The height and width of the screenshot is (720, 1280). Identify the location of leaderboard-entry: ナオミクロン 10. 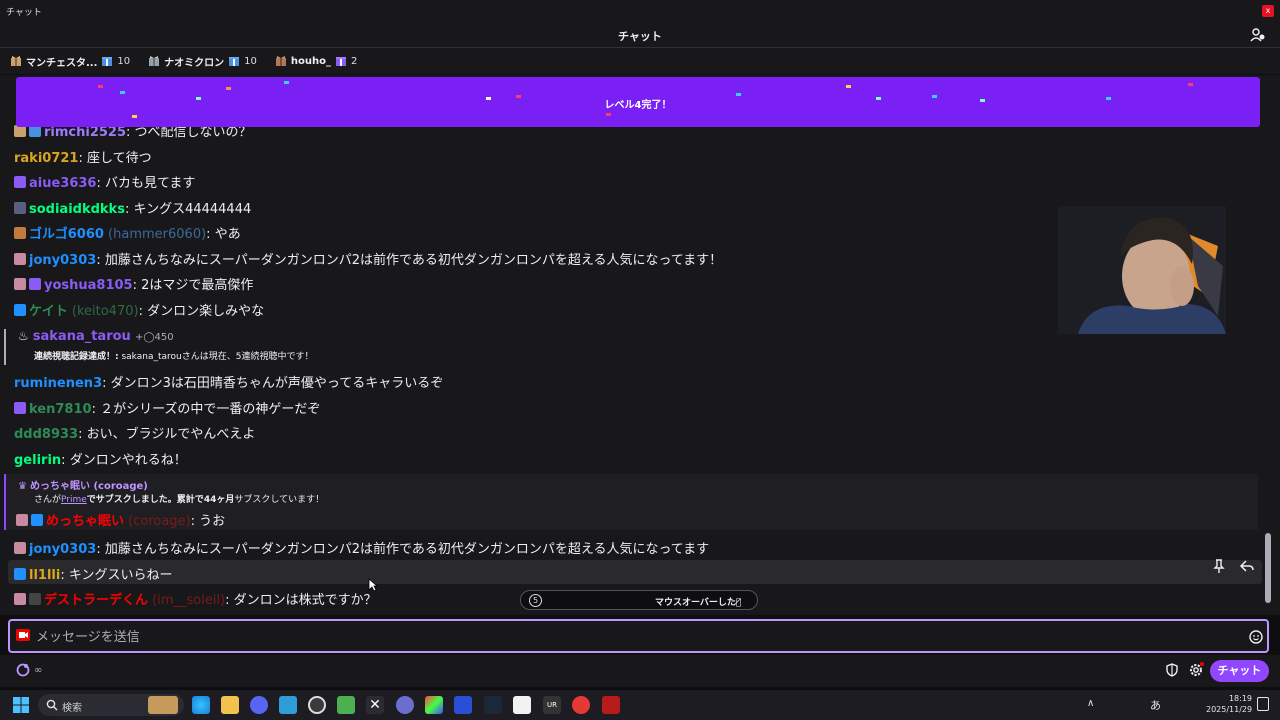
(202, 61).